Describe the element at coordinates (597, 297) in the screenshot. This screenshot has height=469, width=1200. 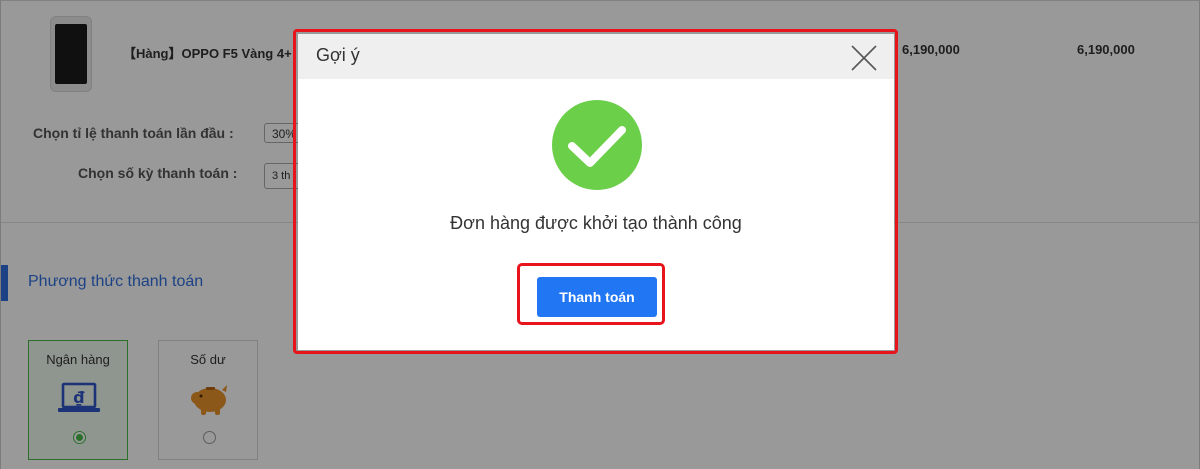
I see `pay-button: Thanh toán` at that location.